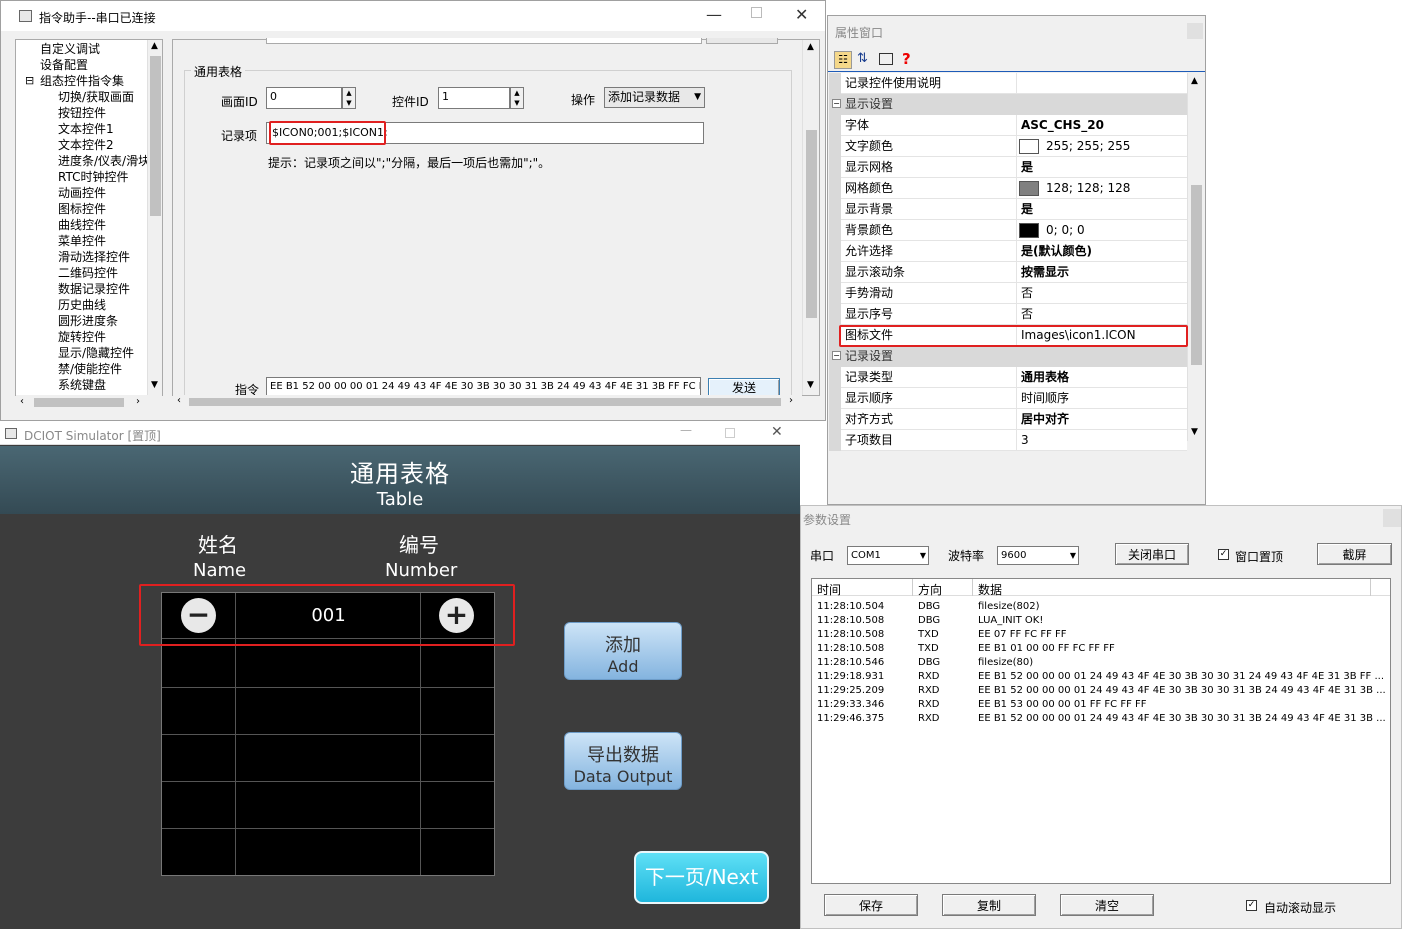 The image size is (1402, 929). What do you see at coordinates (1008, 104) in the screenshot?
I see `property-category: − 显示设置` at bounding box center [1008, 104].